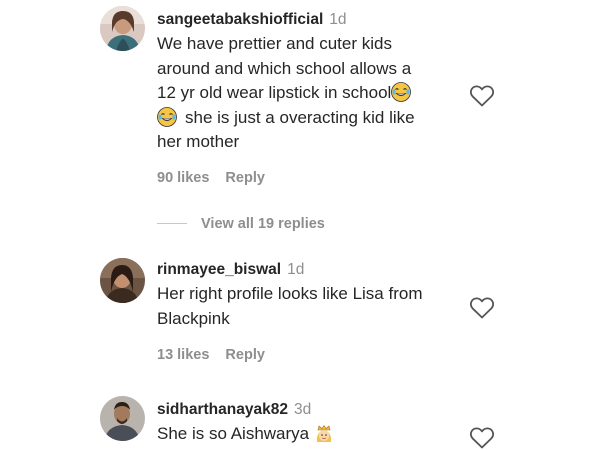  Describe the element at coordinates (240, 19) in the screenshot. I see `comment-username: sangeetabakshiofficial` at that location.